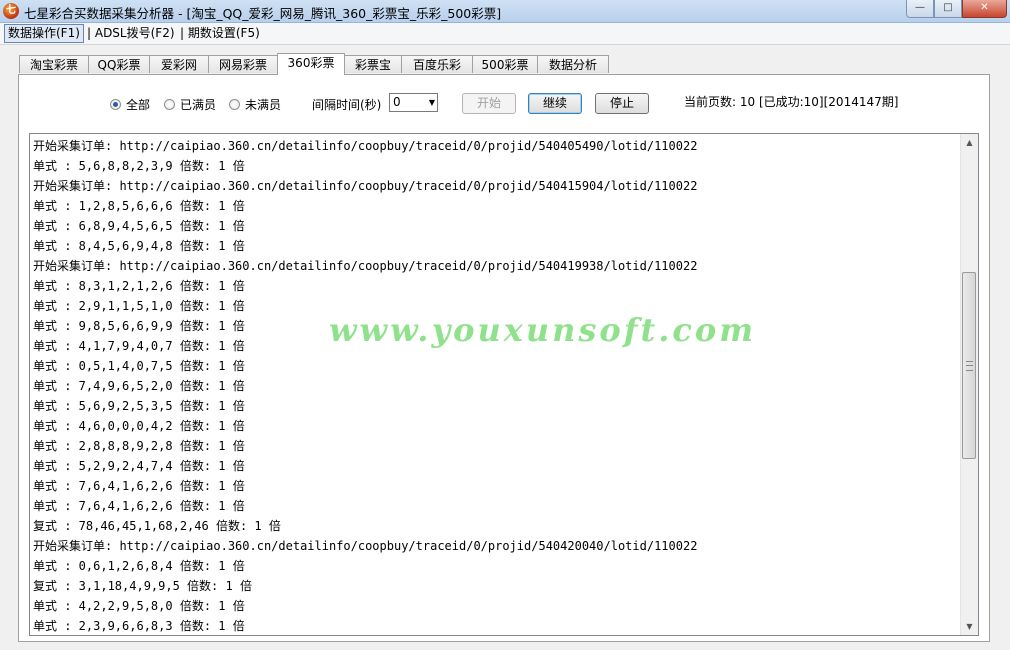  What do you see at coordinates (139, 606) in the screenshot?
I see `log-line: 单式 : 4,2,2,9,5,8,0 倍数: 1 倍` at bounding box center [139, 606].